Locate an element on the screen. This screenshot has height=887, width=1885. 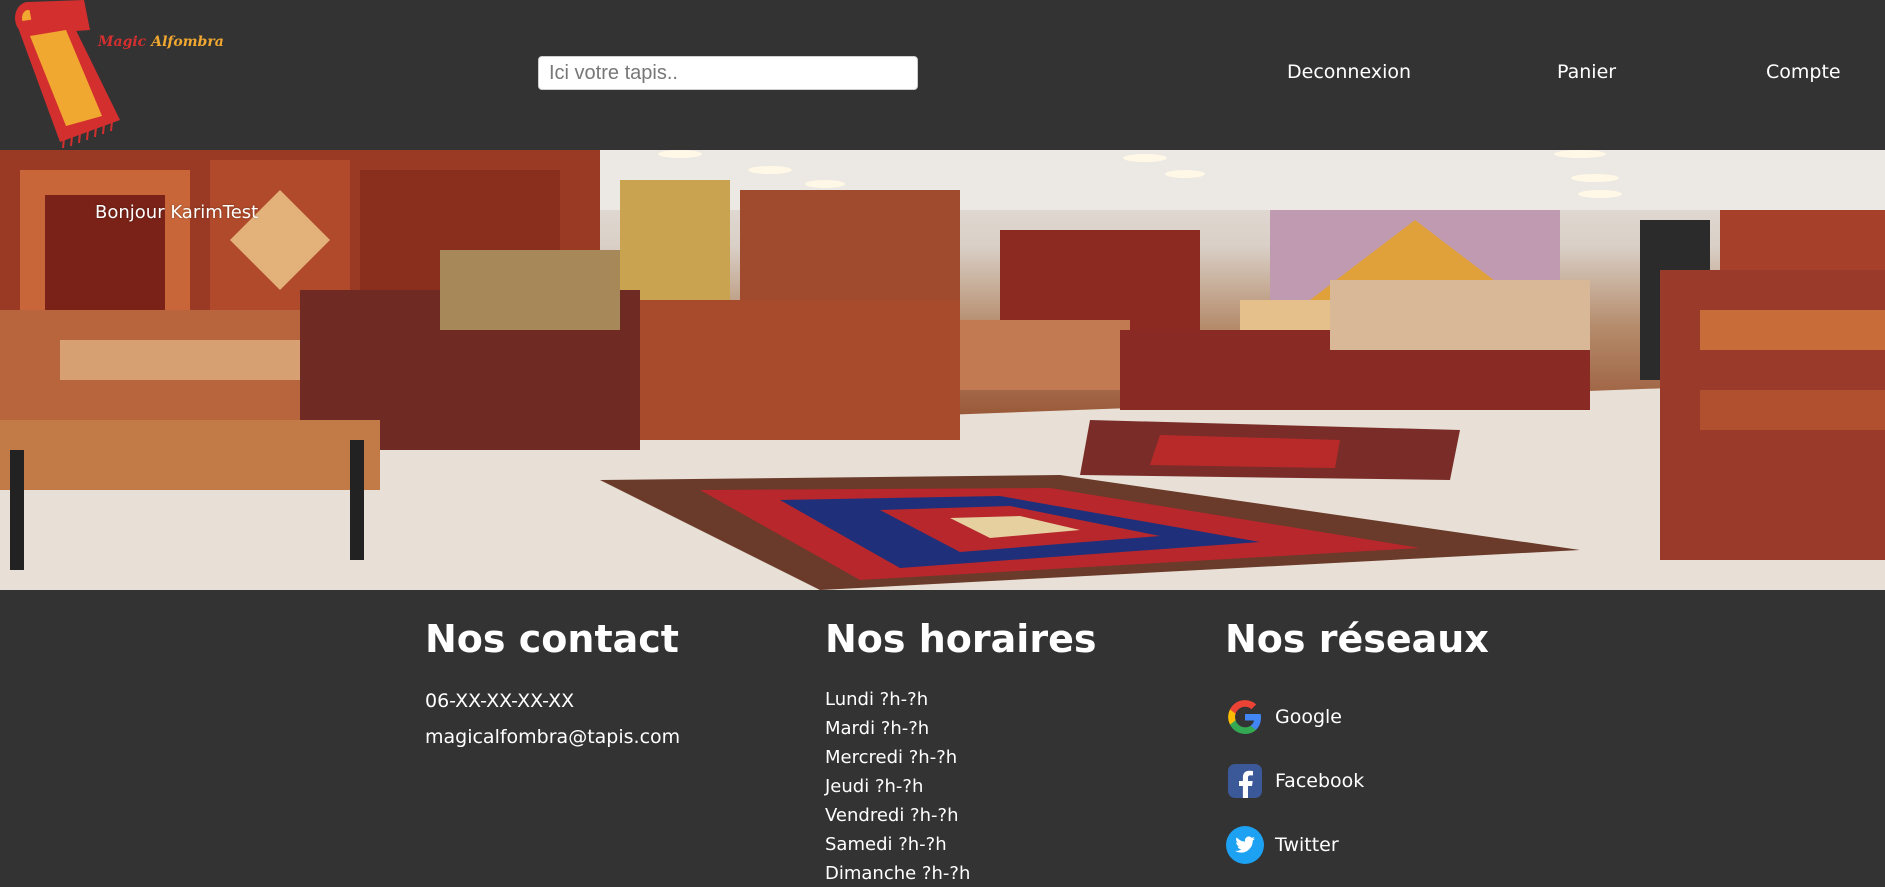
hours-day-tuesday: Mardi ?h-?h is located at coordinates (877, 728).